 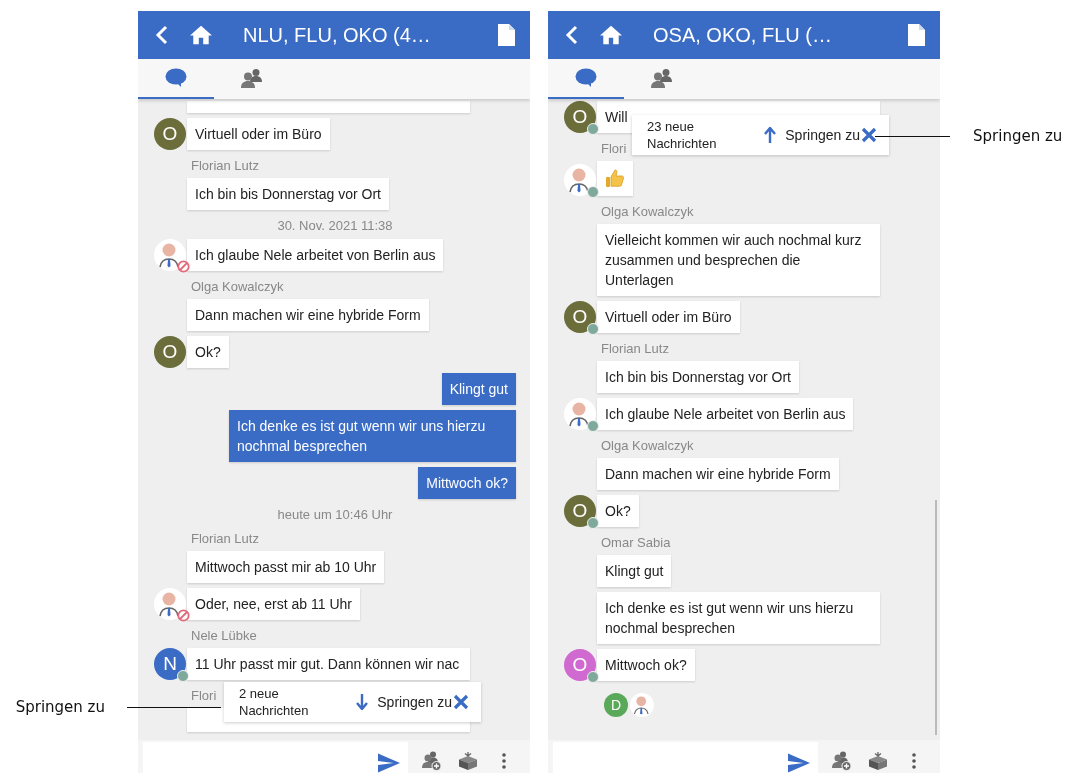 I want to click on avatar: N, so click(x=170, y=664).